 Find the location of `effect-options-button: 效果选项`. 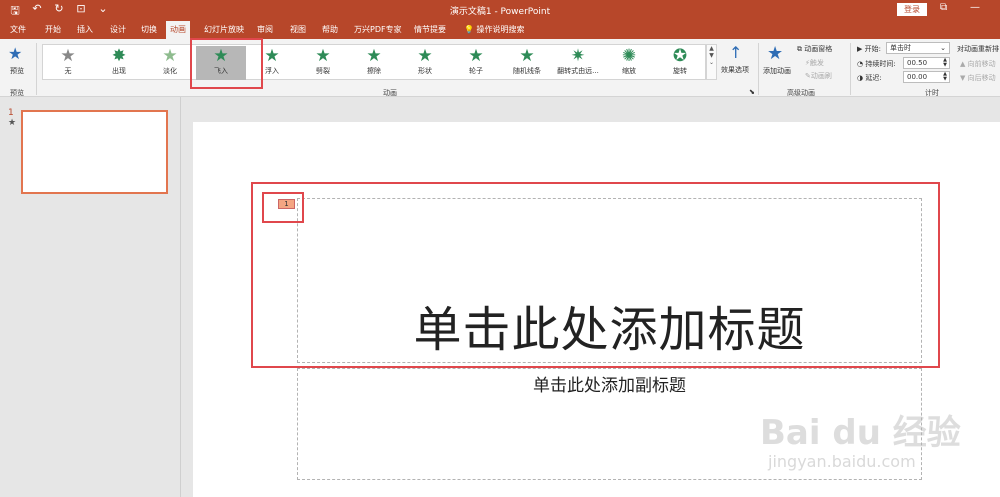

effect-options-button: 效果选项 is located at coordinates (735, 70).